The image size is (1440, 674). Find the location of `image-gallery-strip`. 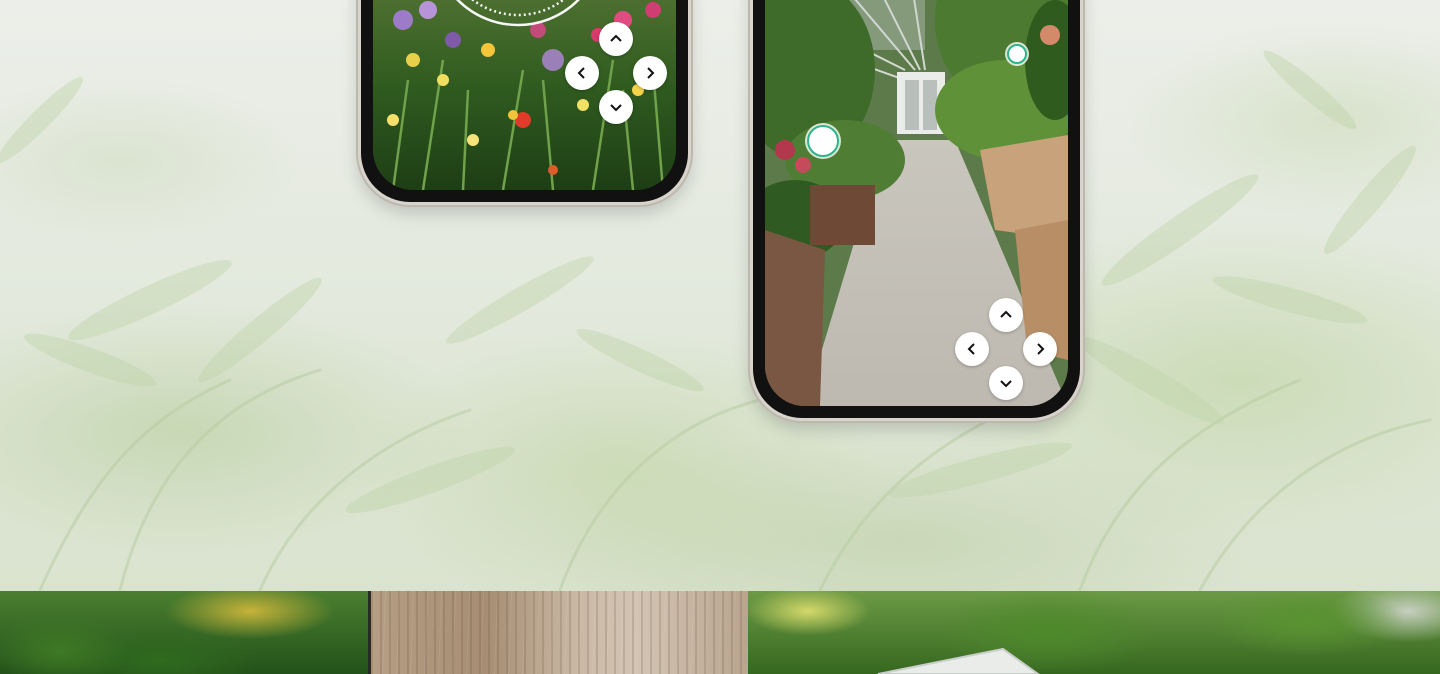

image-gallery-strip is located at coordinates (720, 632).